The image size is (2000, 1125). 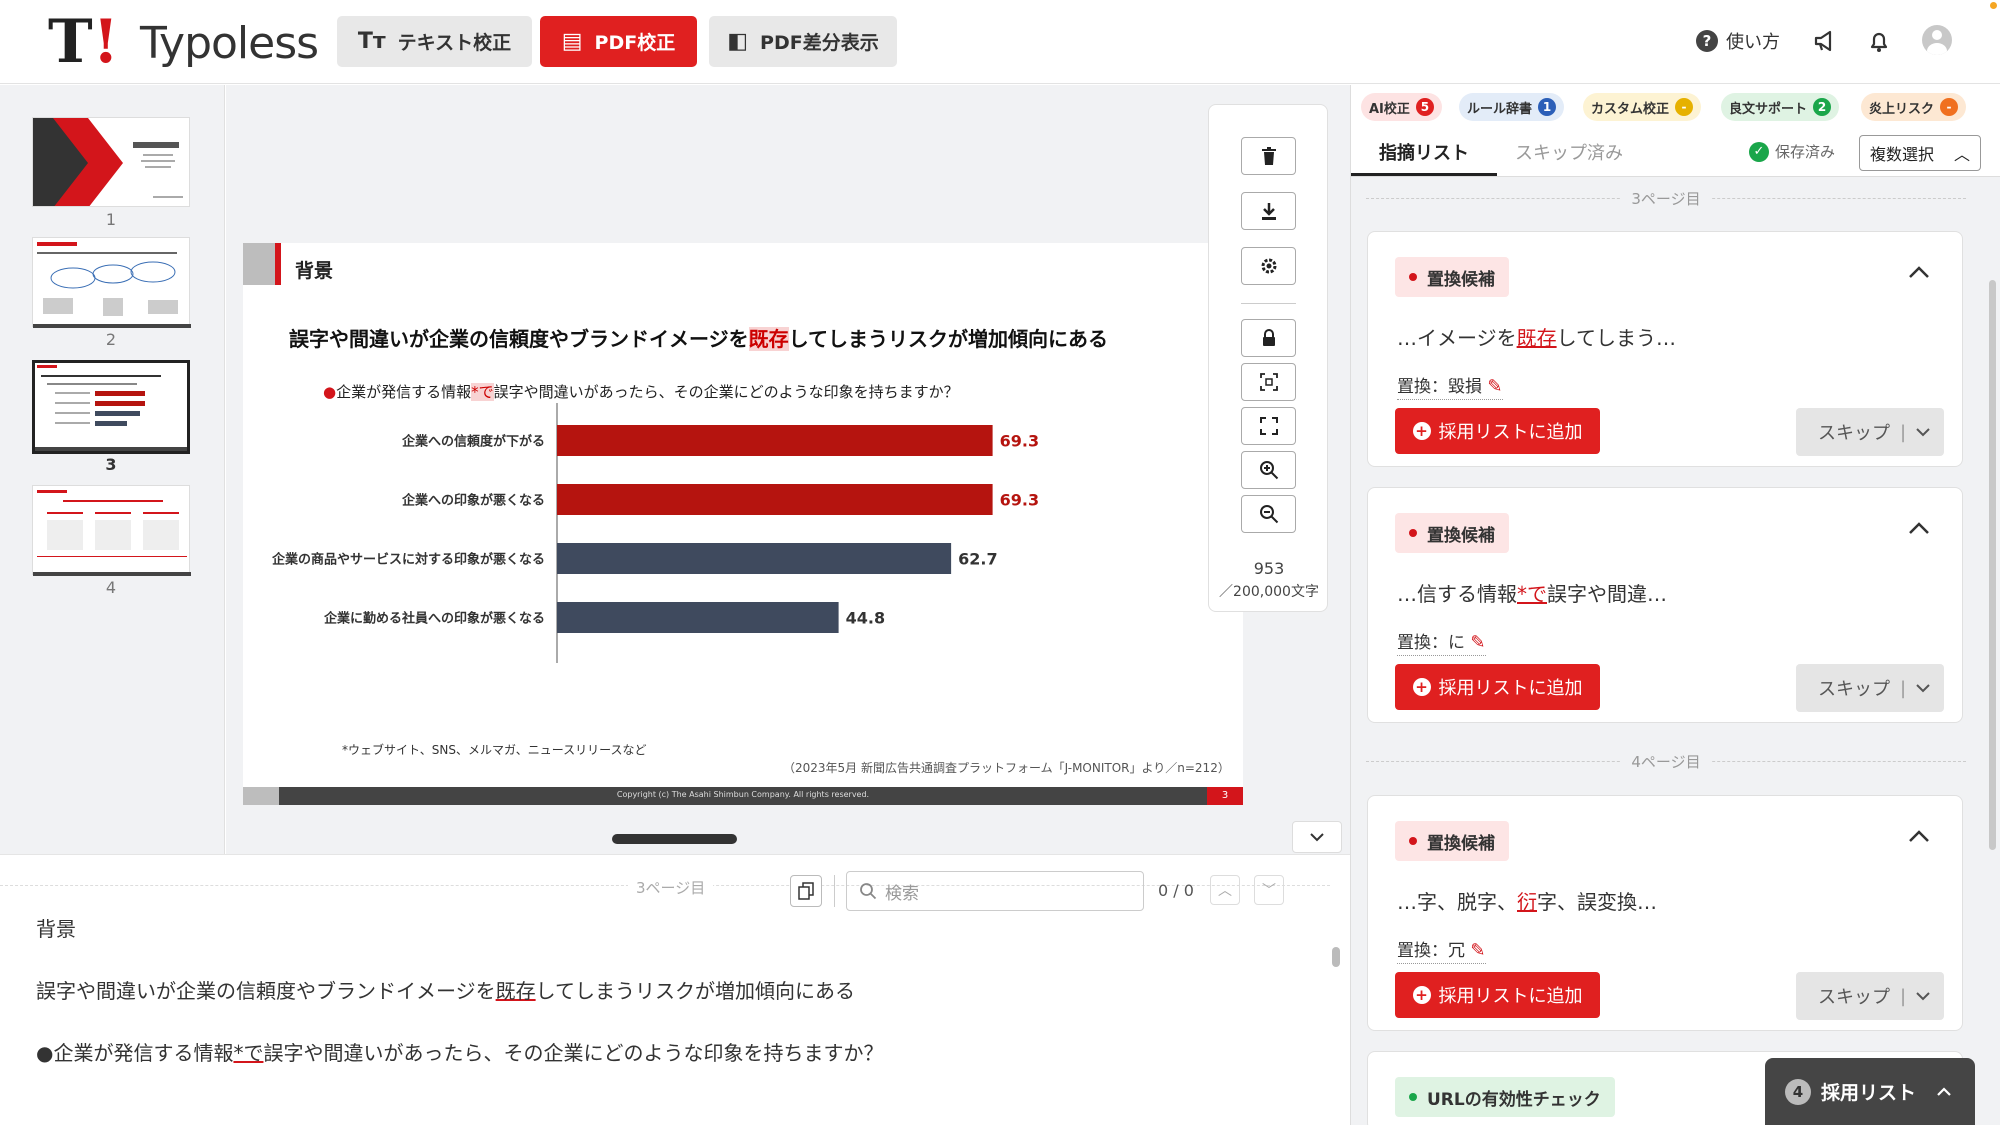 I want to click on announcement-megaphone-icon, so click(x=1825, y=43).